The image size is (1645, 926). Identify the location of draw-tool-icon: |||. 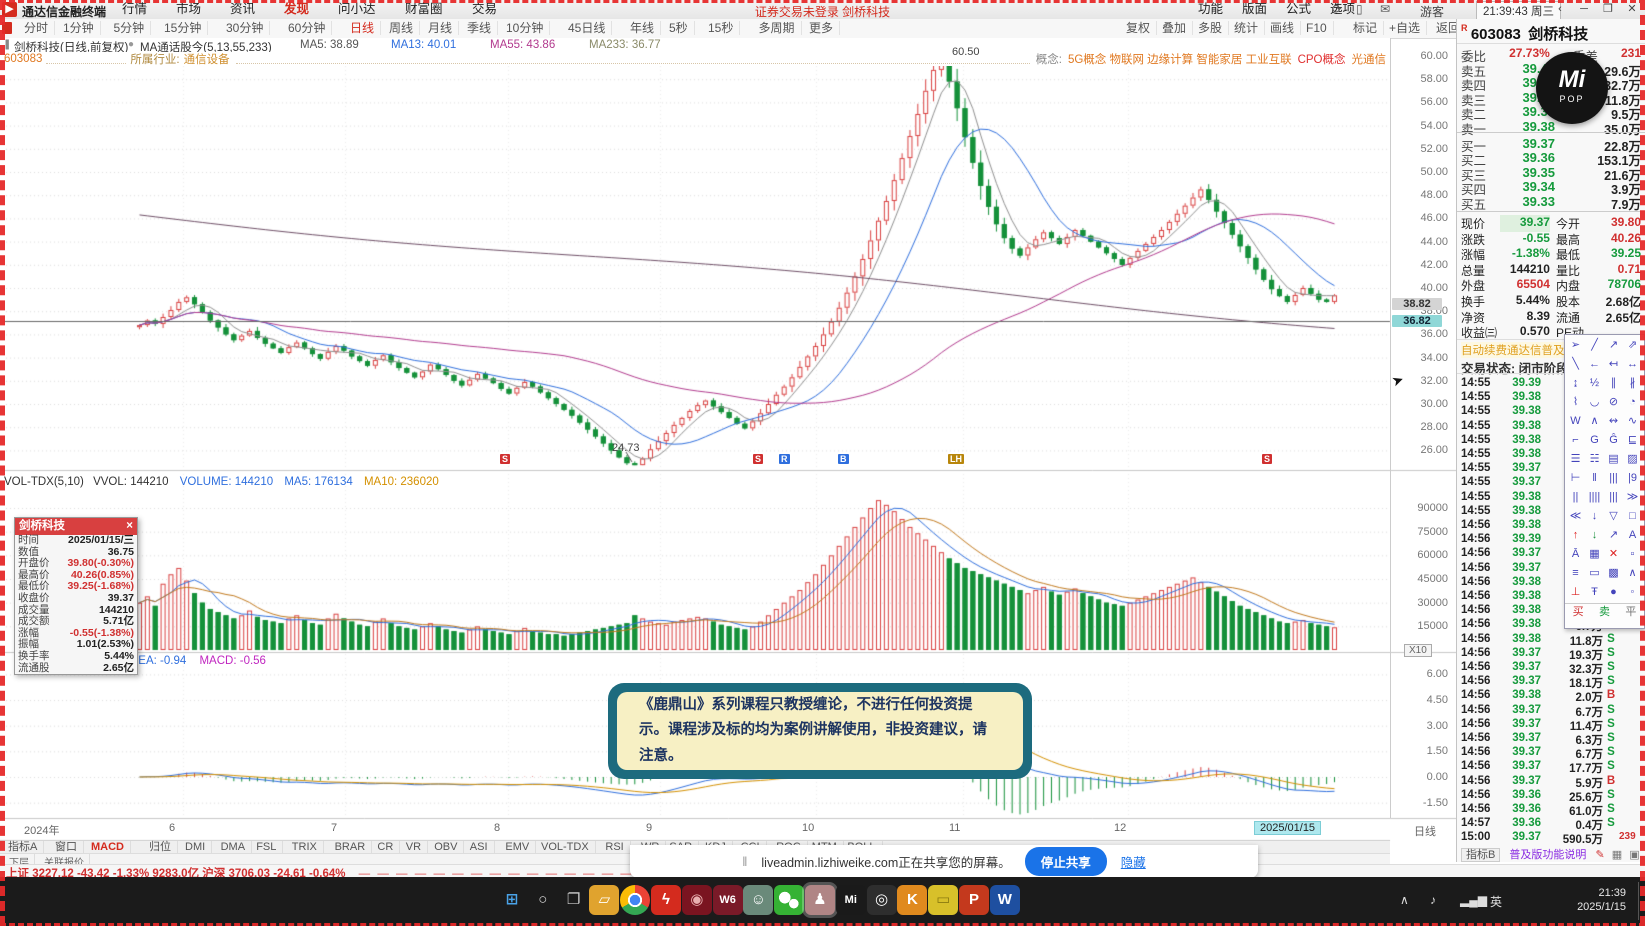
(1613, 478).